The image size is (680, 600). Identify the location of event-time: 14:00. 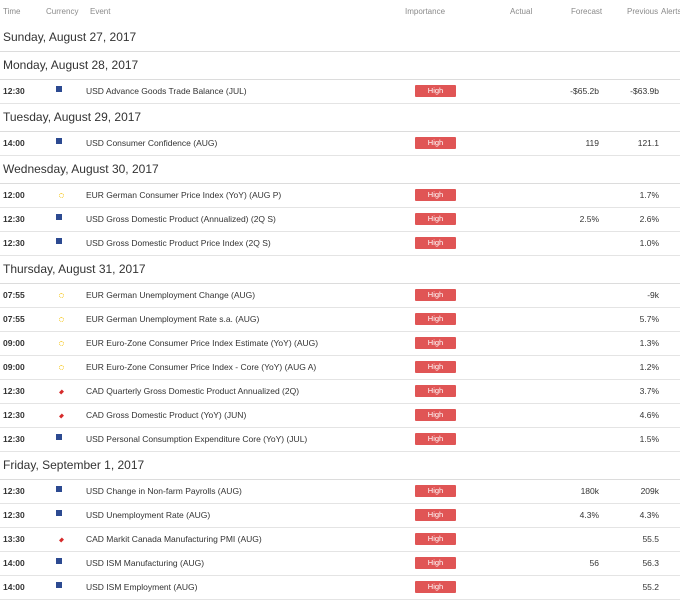
(14, 587).